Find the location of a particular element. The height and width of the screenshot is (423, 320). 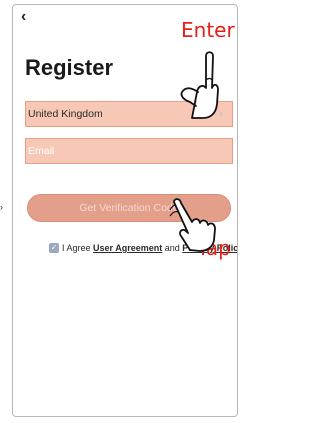

email-placeholder: Email is located at coordinates (41, 151).